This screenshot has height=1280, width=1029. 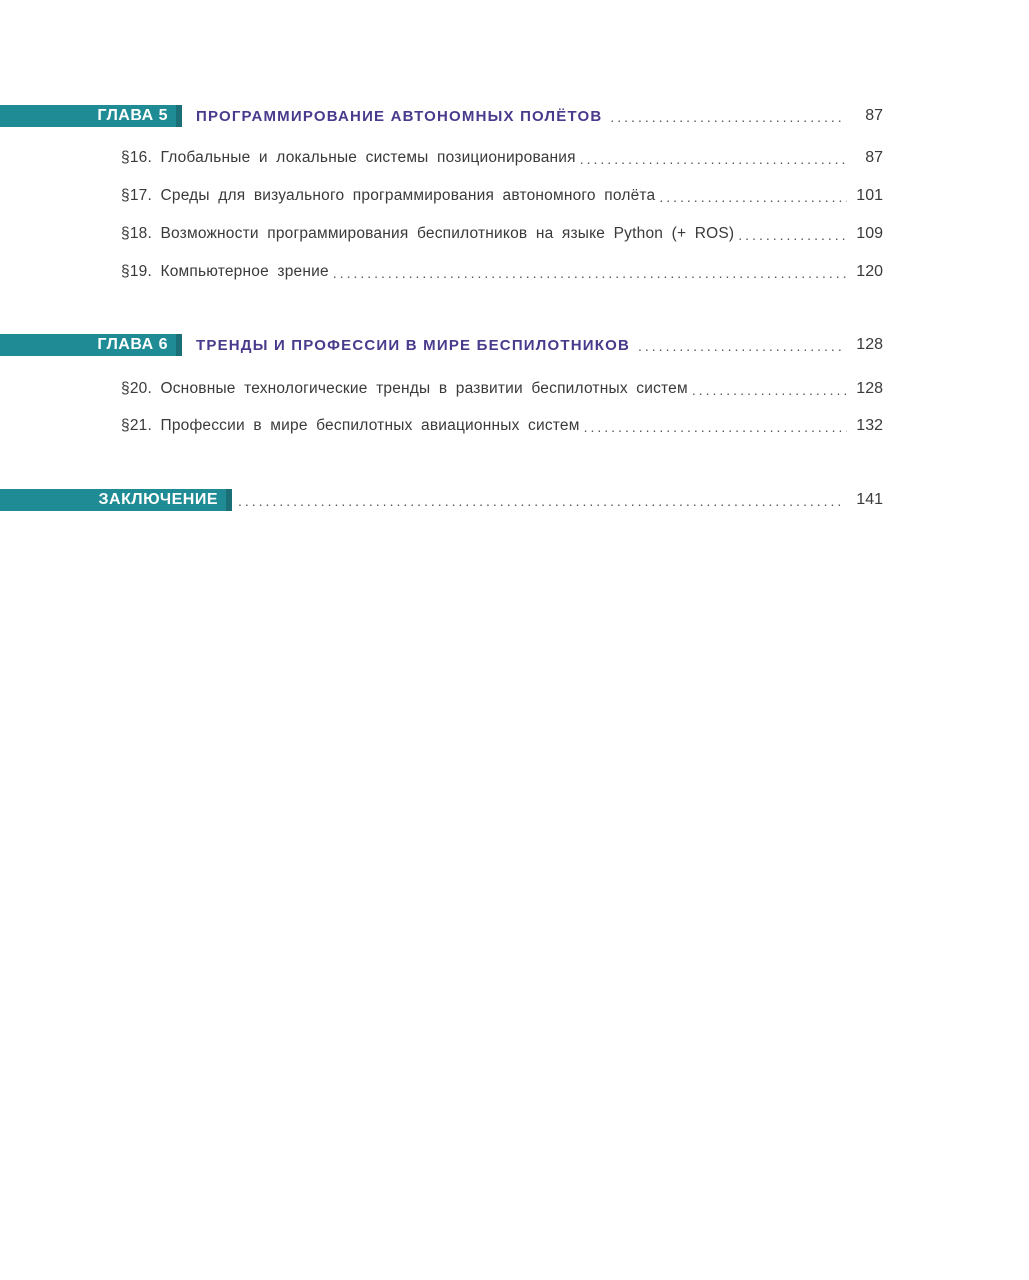 What do you see at coordinates (91, 345) in the screenshot?
I see `chapter-tab: ГЛАВА 6` at bounding box center [91, 345].